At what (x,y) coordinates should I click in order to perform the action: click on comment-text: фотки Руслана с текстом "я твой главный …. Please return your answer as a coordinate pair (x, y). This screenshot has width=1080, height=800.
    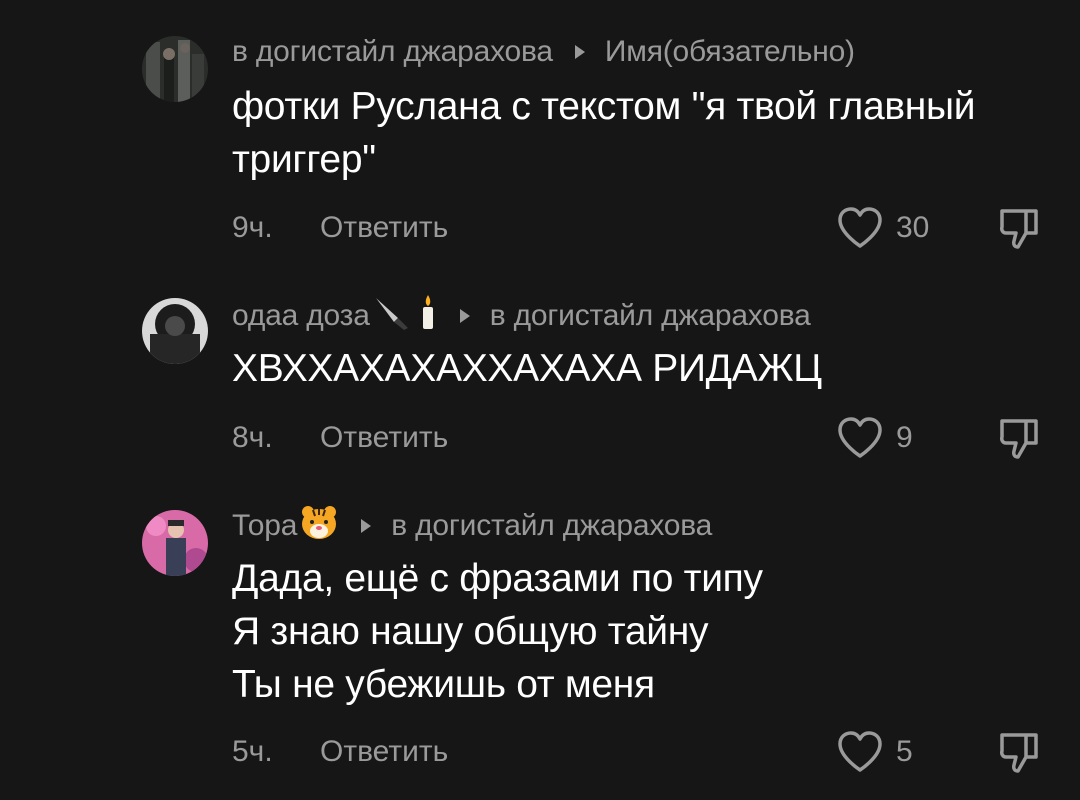
    Looking at the image, I should click on (604, 133).